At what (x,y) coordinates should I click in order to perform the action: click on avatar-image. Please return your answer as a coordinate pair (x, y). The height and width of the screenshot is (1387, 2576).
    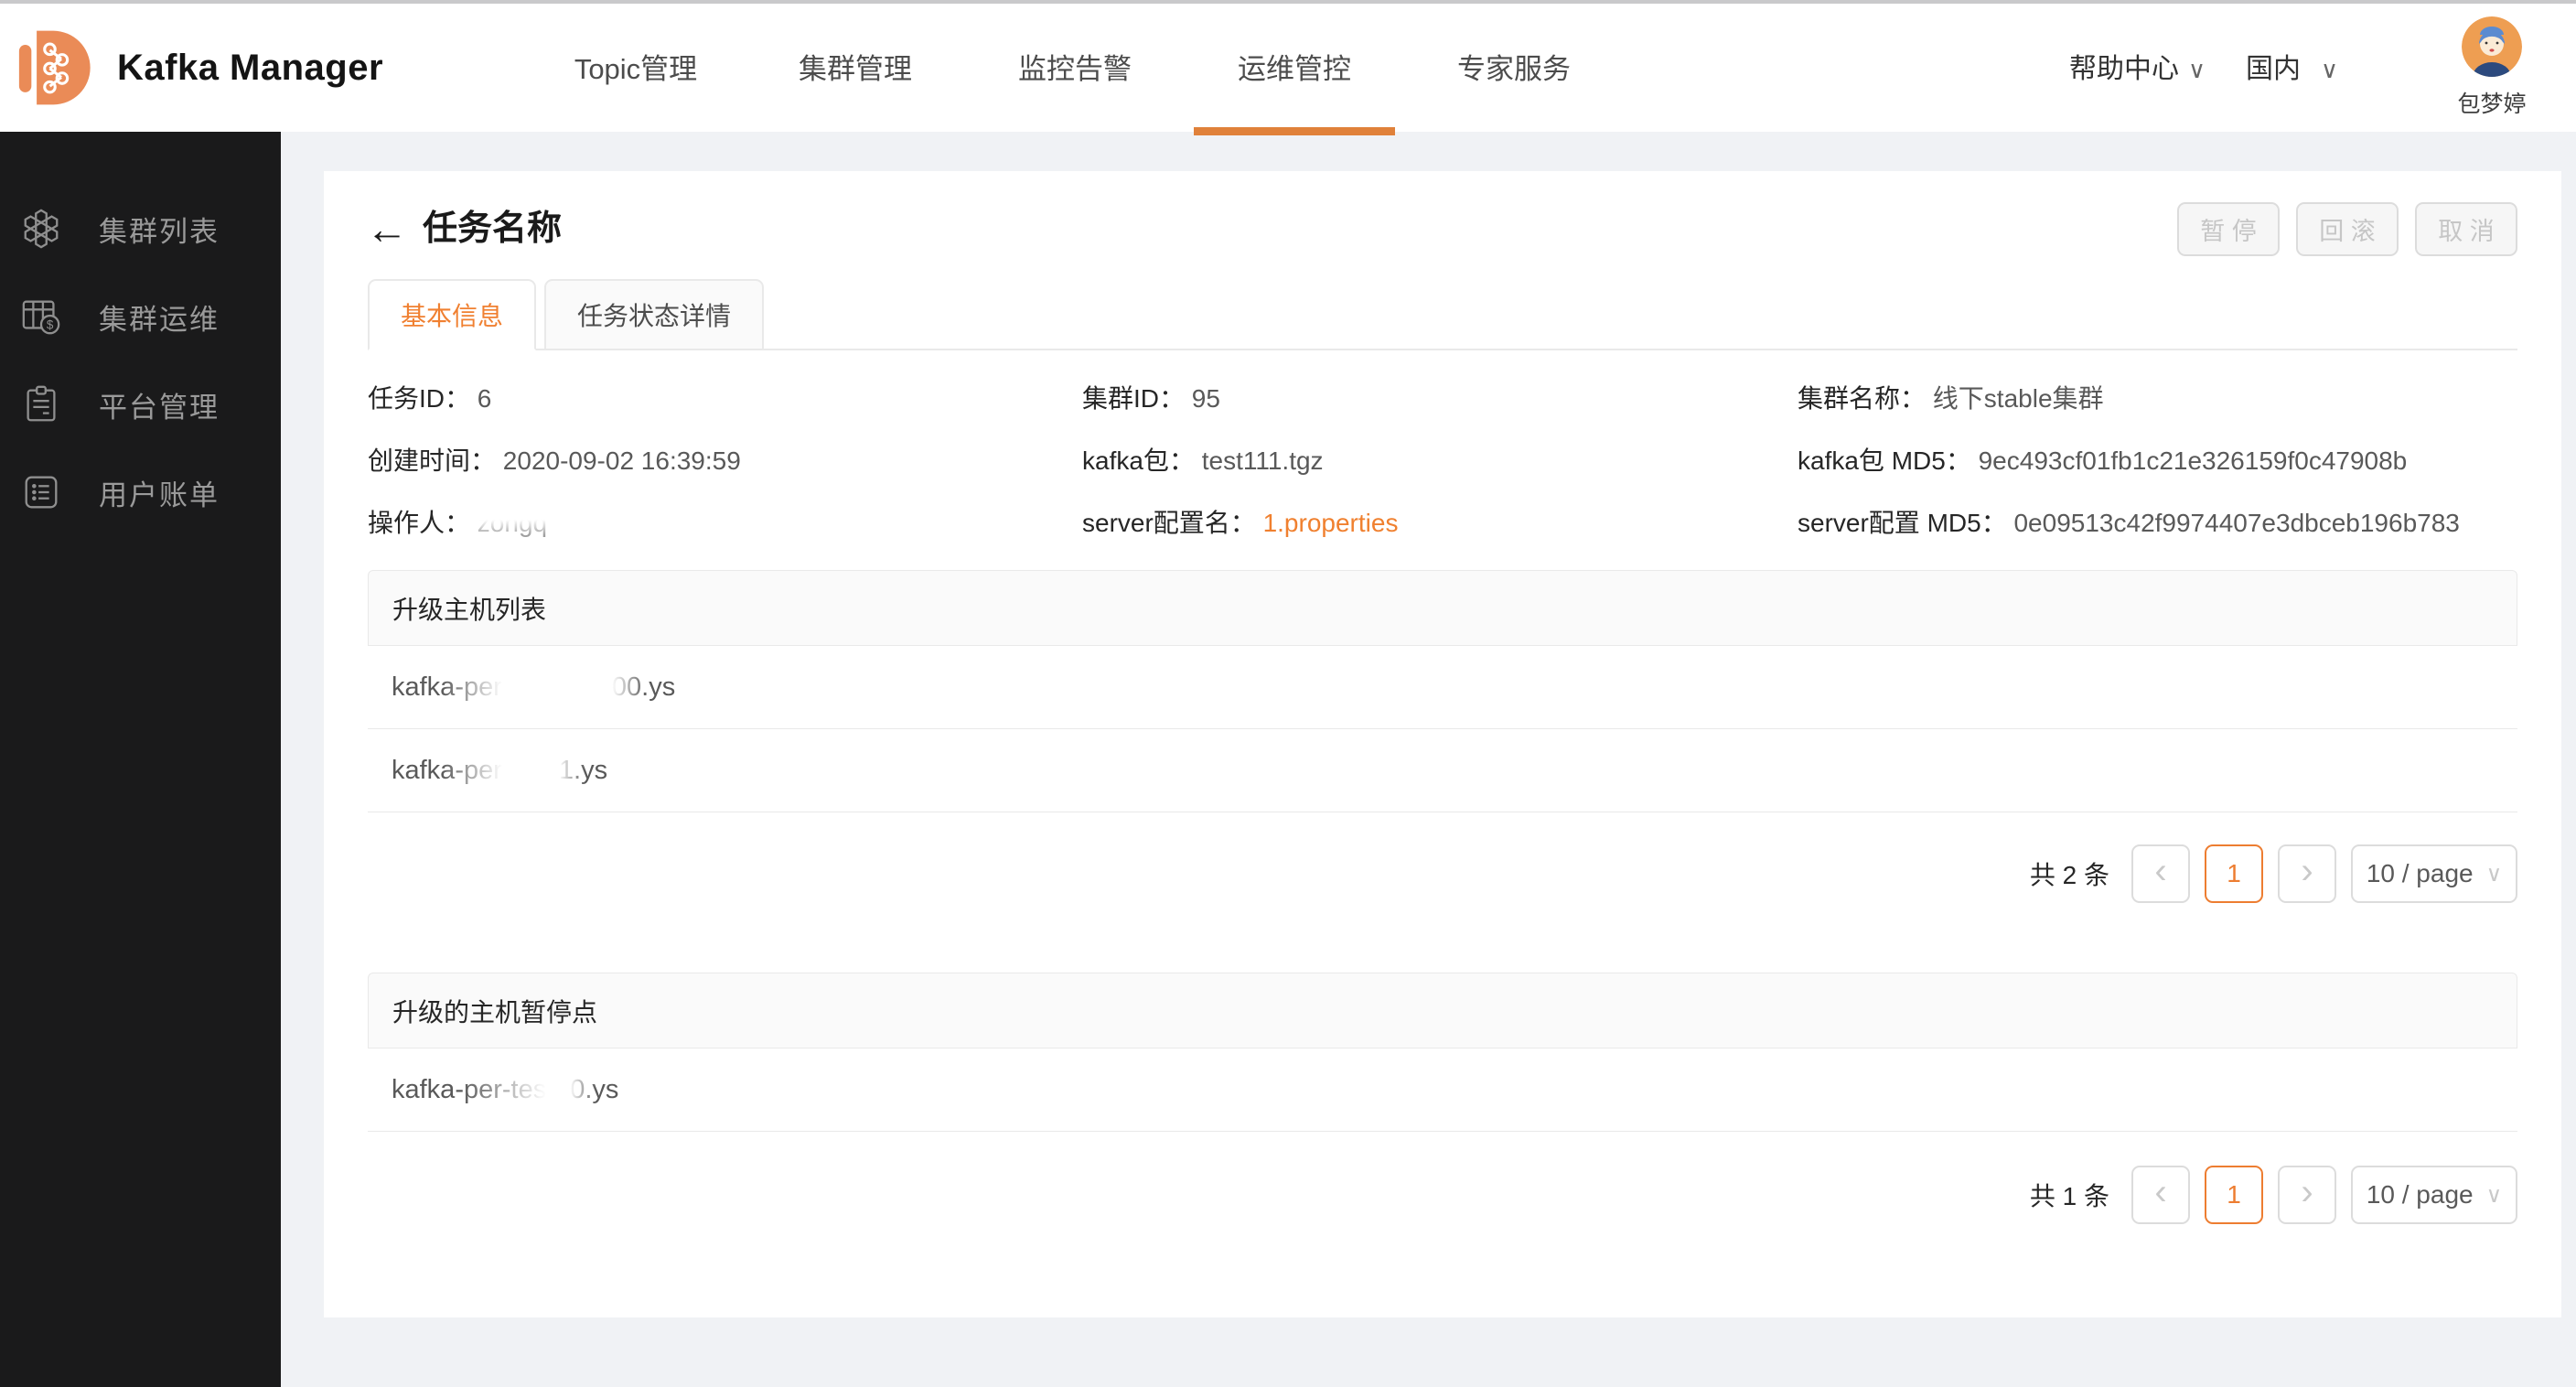
    Looking at the image, I should click on (2492, 46).